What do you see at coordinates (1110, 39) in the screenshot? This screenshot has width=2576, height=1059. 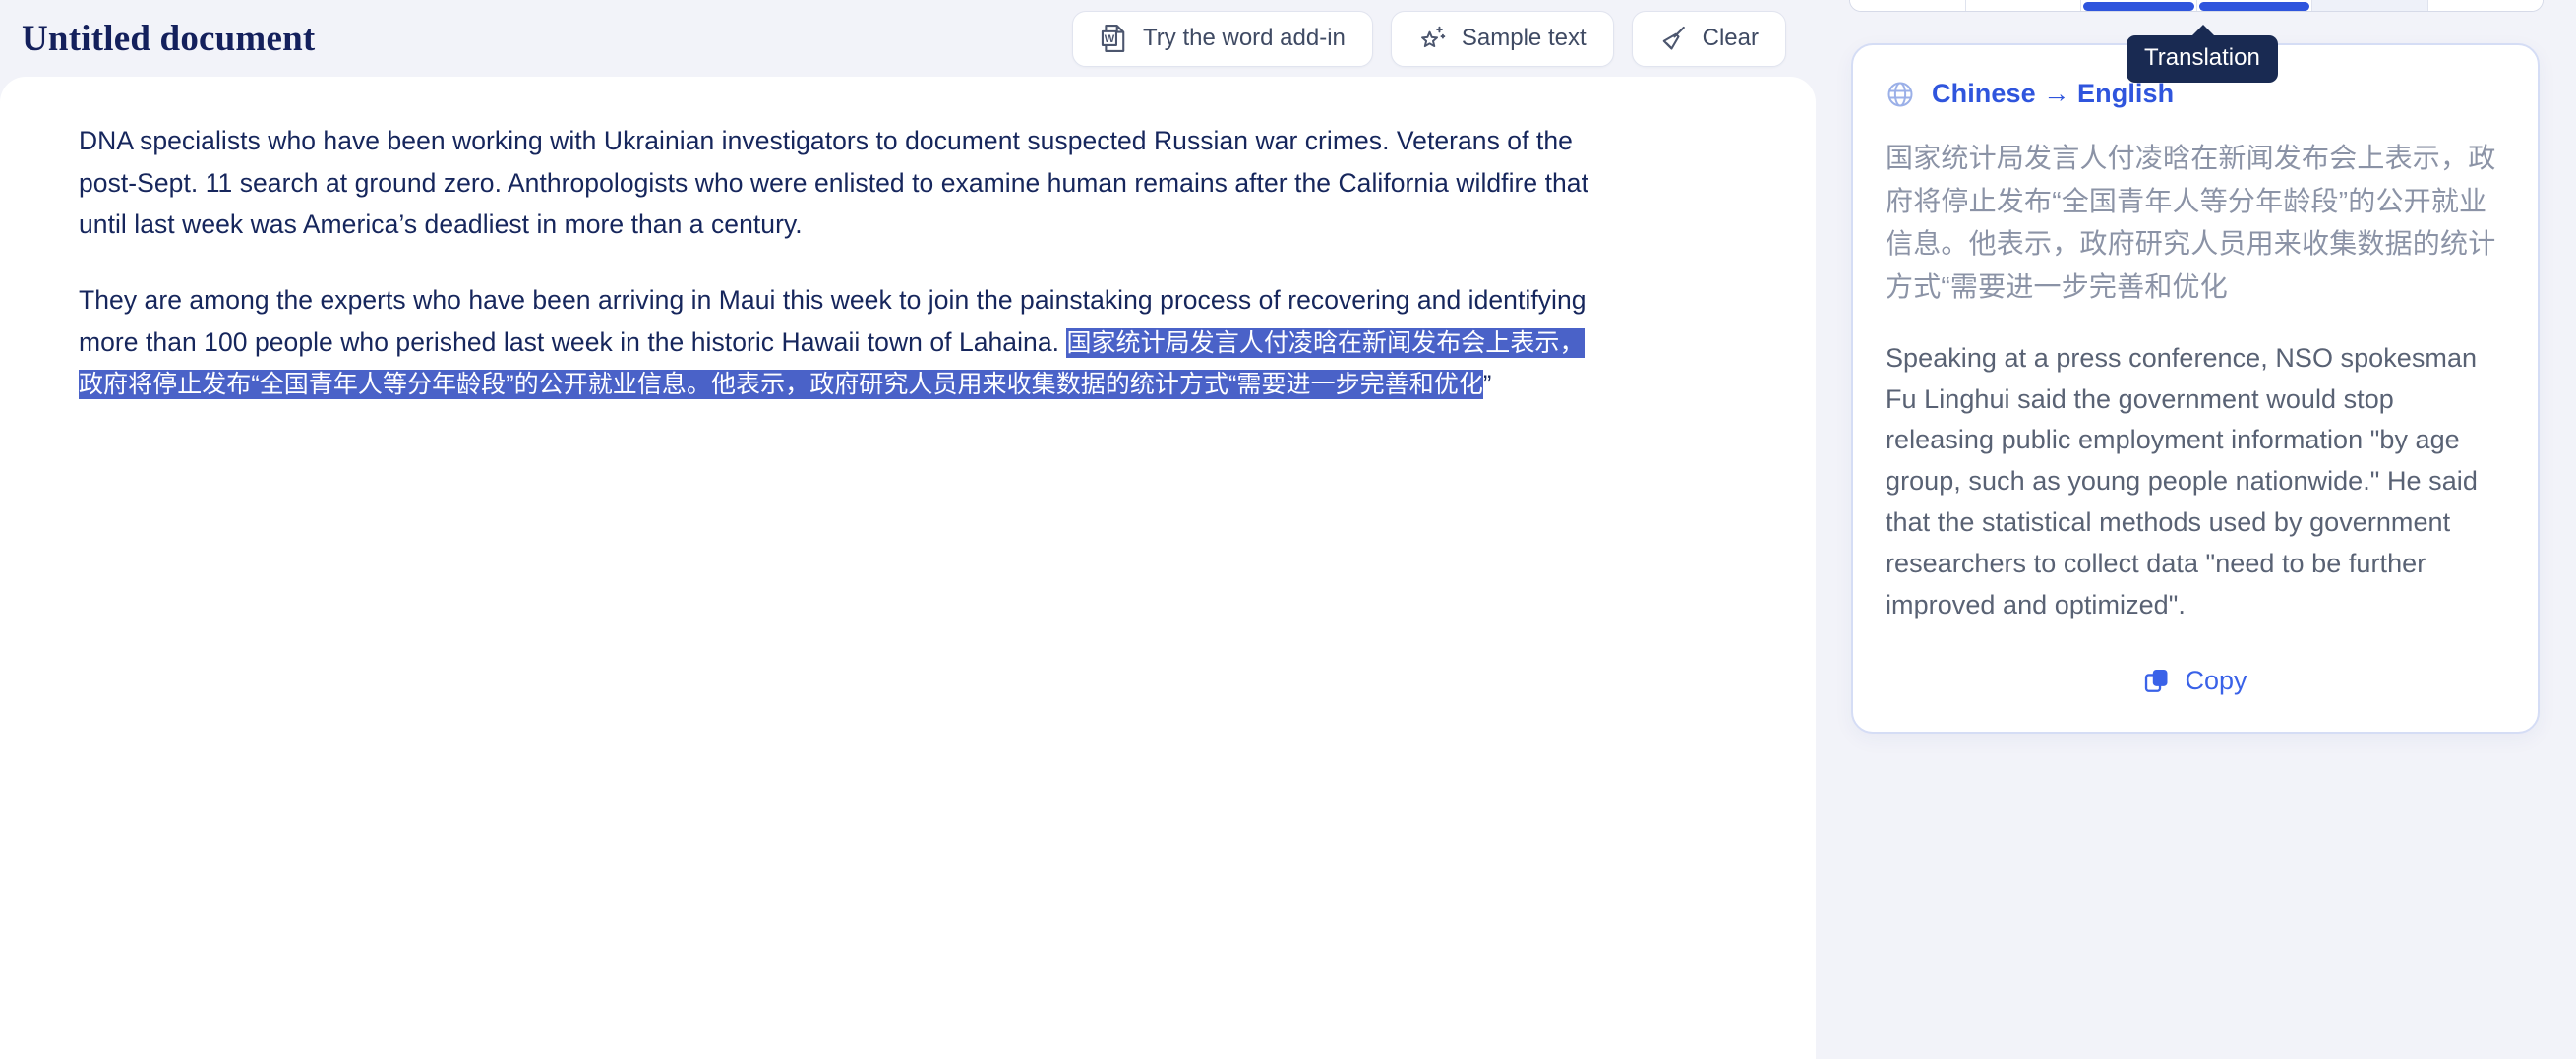 I see `svg-text: W` at bounding box center [1110, 39].